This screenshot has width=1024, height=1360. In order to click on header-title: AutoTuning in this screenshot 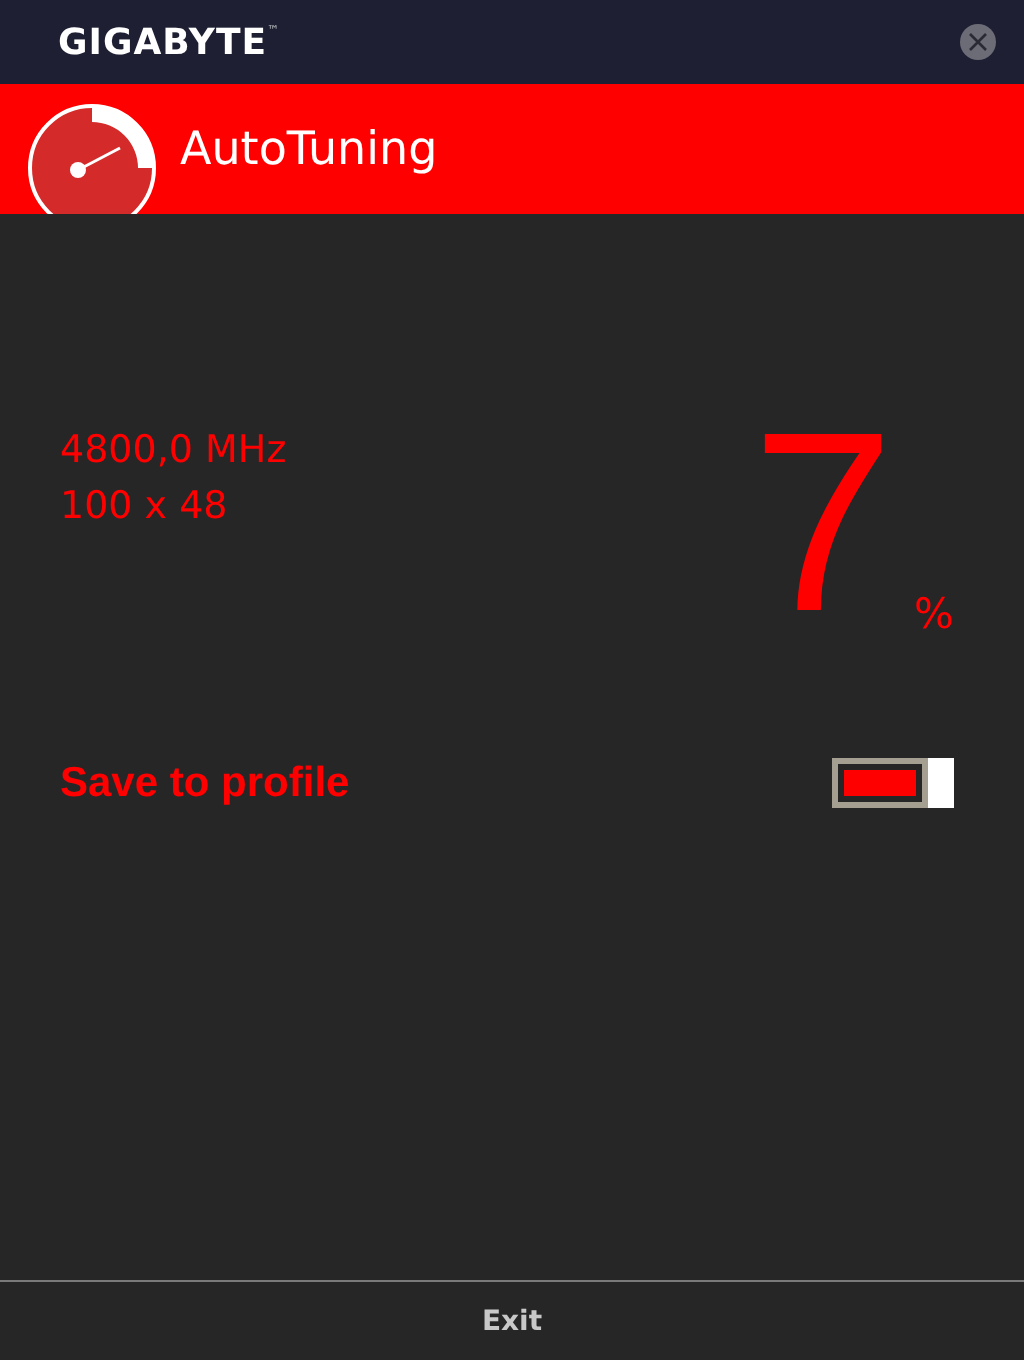, I will do `click(309, 149)`.